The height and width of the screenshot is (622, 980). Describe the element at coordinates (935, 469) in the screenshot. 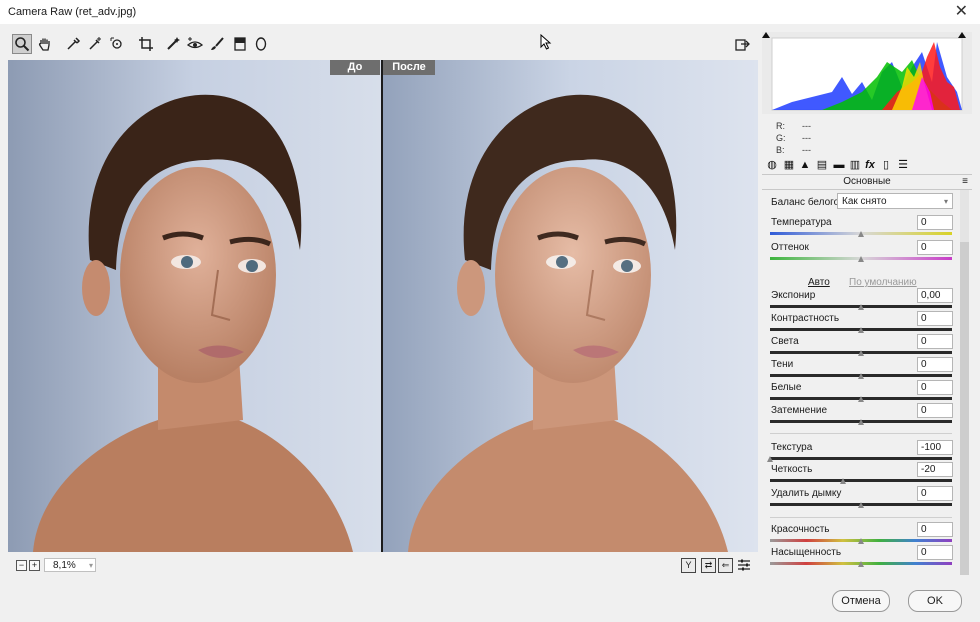

I see `control-value-field: -20` at that location.